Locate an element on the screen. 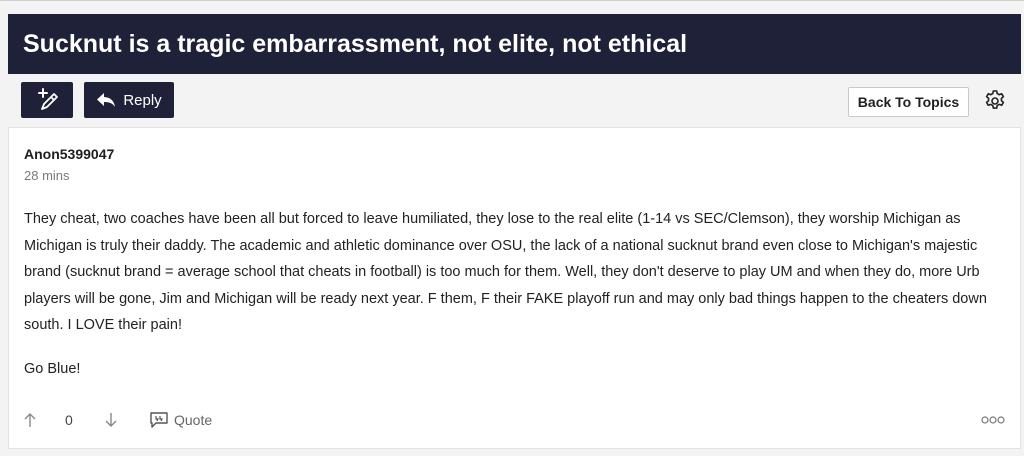 This screenshot has width=1024, height=456. downvote-button is located at coordinates (111, 420).